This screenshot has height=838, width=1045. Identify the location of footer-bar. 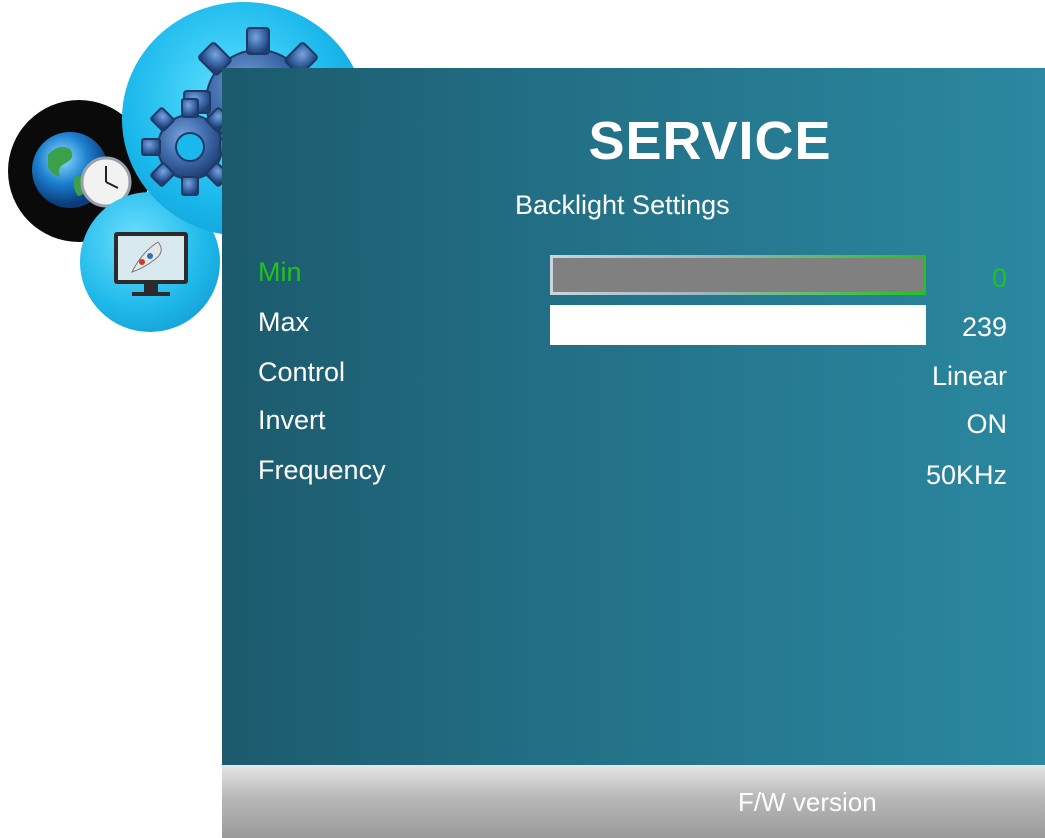
(633, 801).